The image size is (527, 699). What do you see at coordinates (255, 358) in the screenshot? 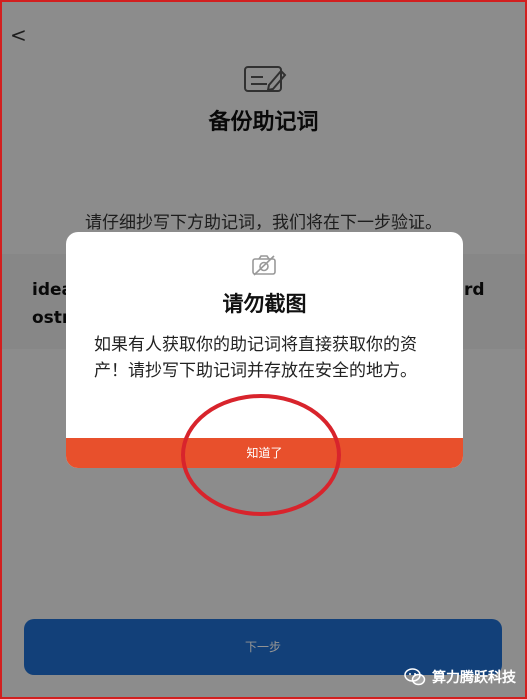
I see `dialog-message: 如果有人获取你的助记词将直接获取你的资产！请抄写下助记词并存放在安全的地方。` at bounding box center [255, 358].